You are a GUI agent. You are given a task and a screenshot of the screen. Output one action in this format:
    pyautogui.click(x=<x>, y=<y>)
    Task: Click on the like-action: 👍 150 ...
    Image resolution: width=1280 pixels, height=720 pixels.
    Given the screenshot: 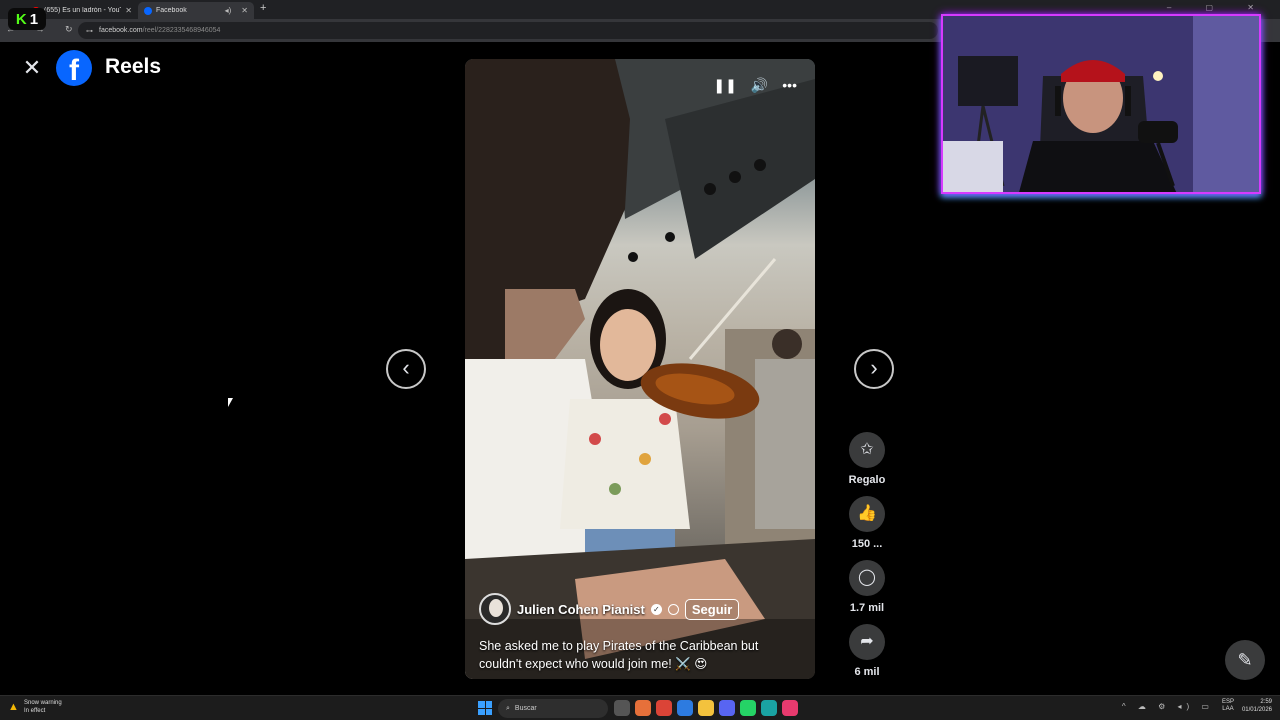 What is the action you would take?
    pyautogui.click(x=867, y=523)
    